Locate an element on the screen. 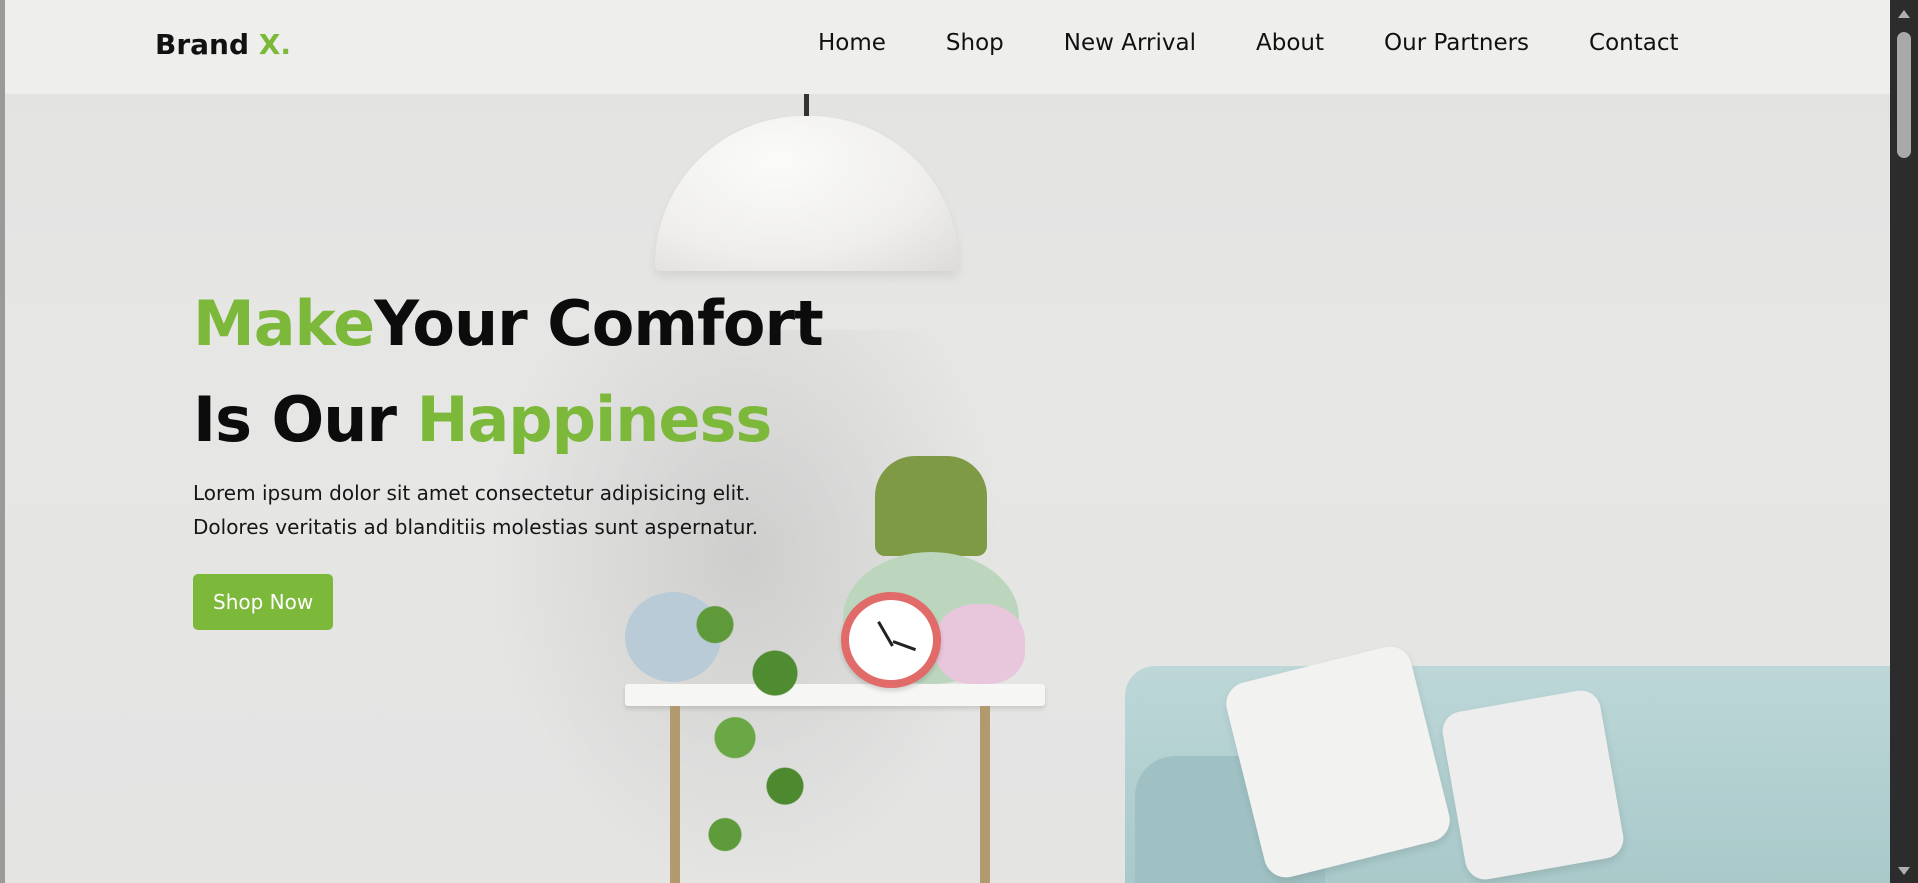 The image size is (1918, 883). pendant-lamp-image is located at coordinates (807, 193).